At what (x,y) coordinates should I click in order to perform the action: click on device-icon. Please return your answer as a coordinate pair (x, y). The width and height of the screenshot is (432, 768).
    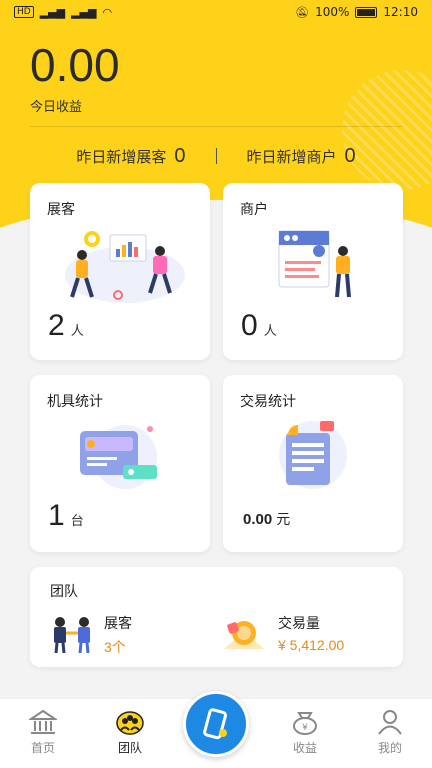
    Looking at the image, I should click on (215, 724).